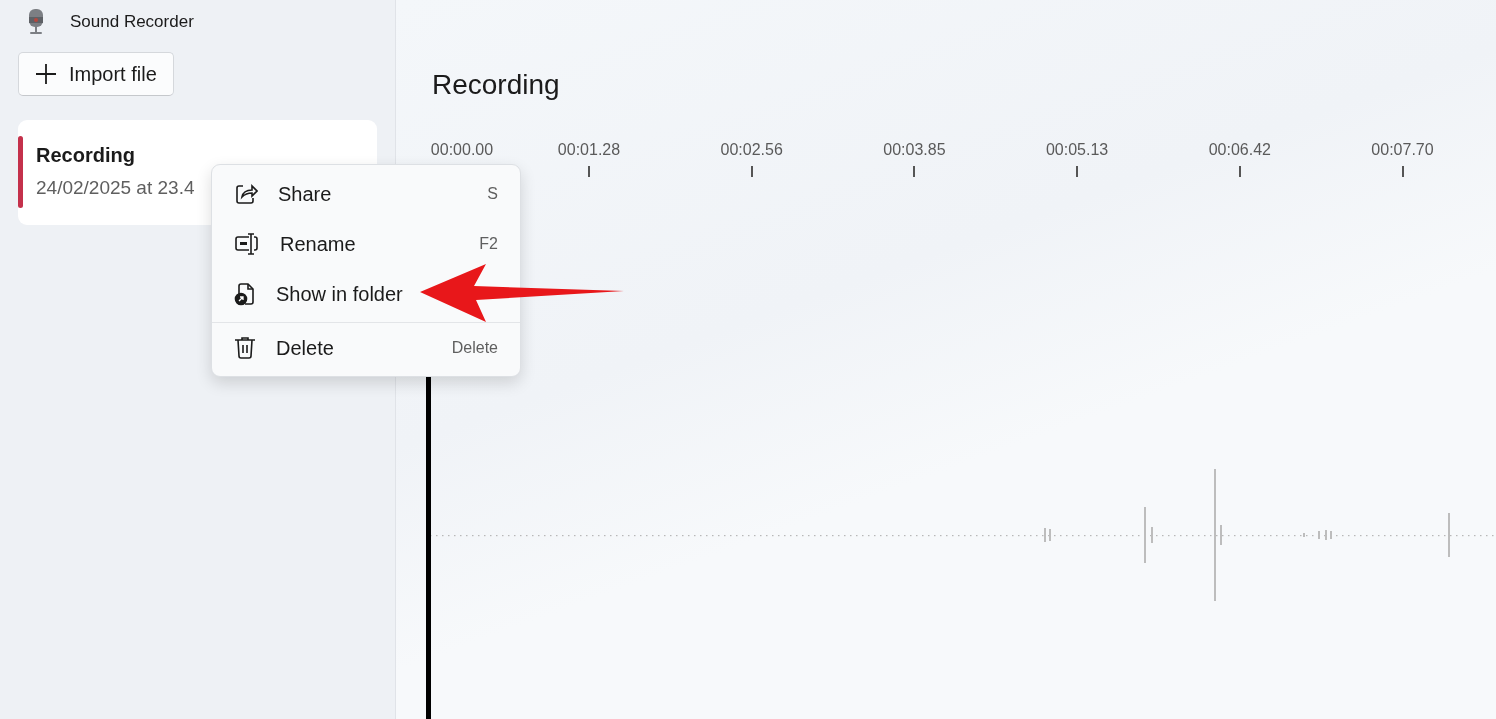 The width and height of the screenshot is (1496, 719). Describe the element at coordinates (462, 150) in the screenshot. I see `timestamp-label: 00:00.00` at that location.